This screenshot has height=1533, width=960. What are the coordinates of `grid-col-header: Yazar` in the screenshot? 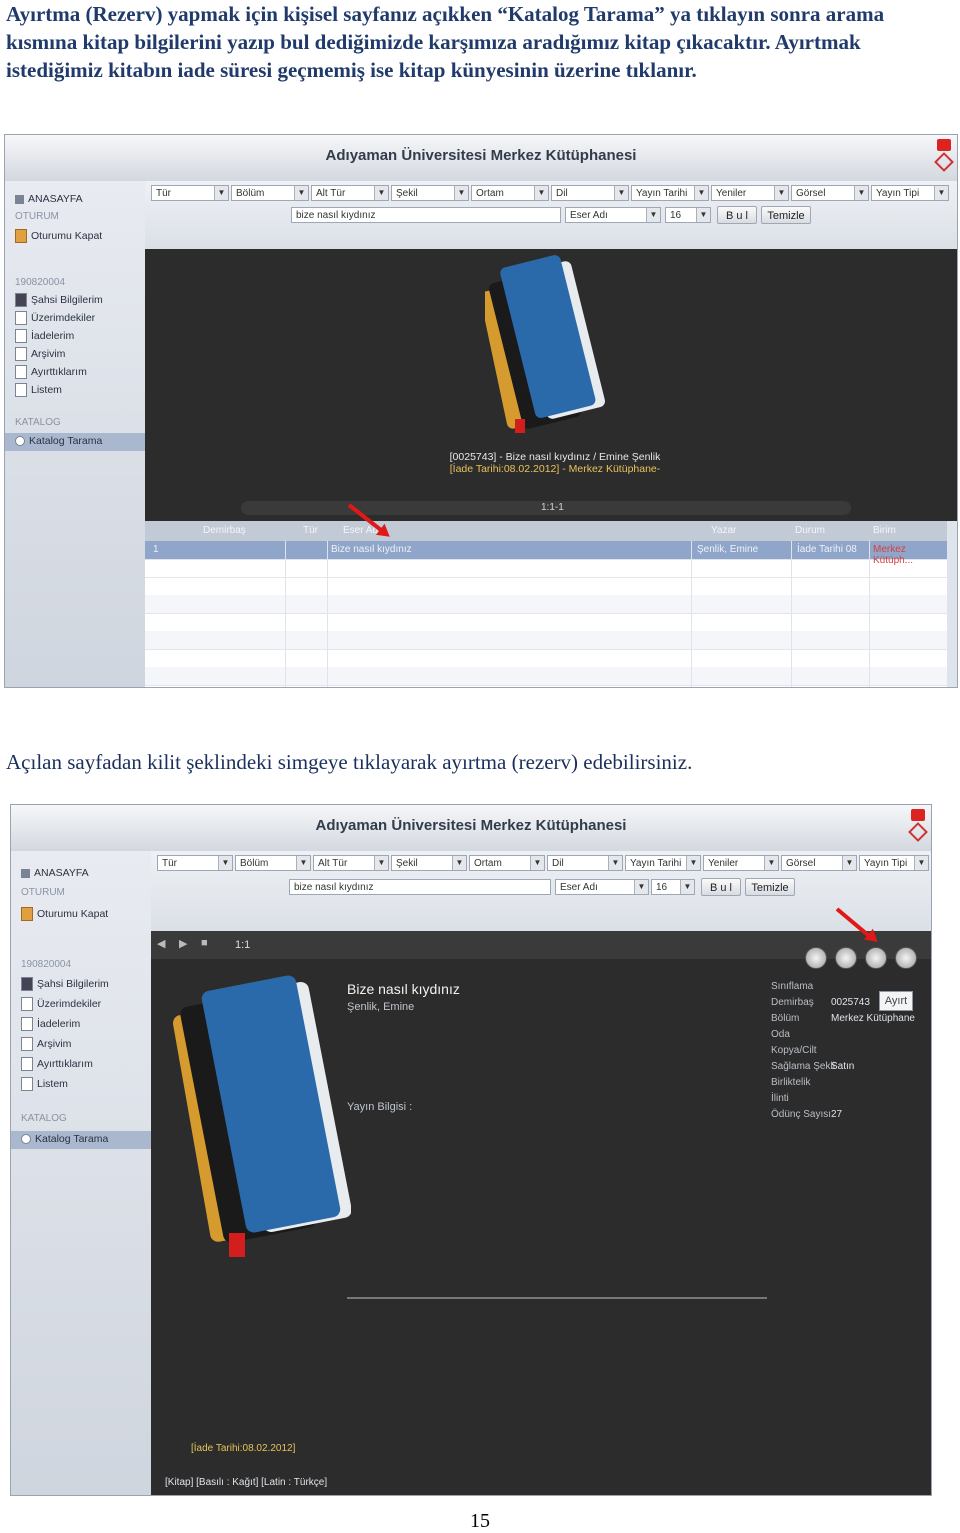 It's located at (723, 530).